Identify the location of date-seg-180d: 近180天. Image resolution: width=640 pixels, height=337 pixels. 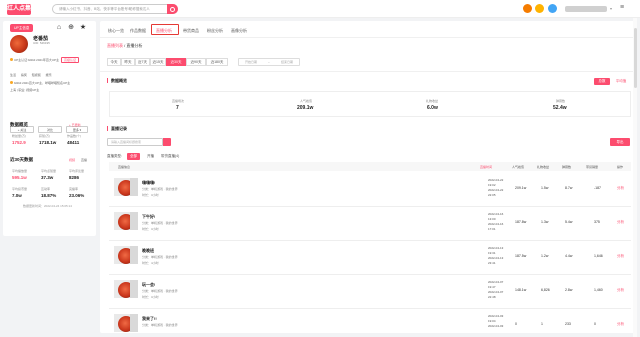
(217, 62).